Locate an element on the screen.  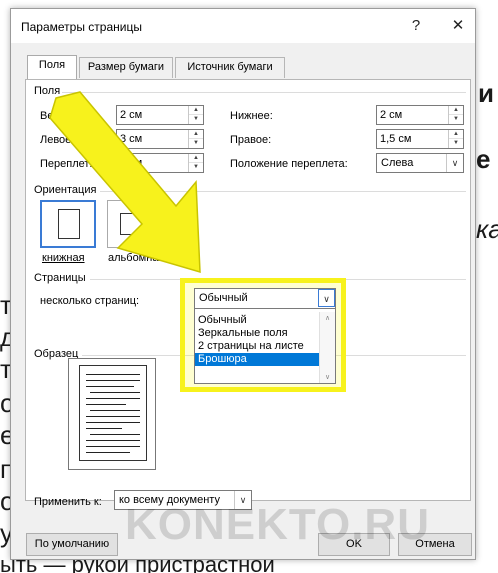
watermark: KONEKTO.RU is located at coordinates (277, 524).